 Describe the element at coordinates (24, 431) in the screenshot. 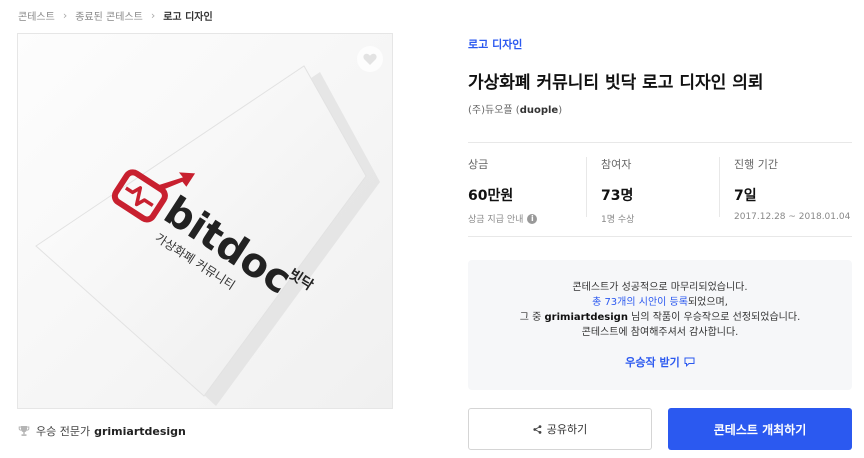

I see `trophy-icon` at that location.